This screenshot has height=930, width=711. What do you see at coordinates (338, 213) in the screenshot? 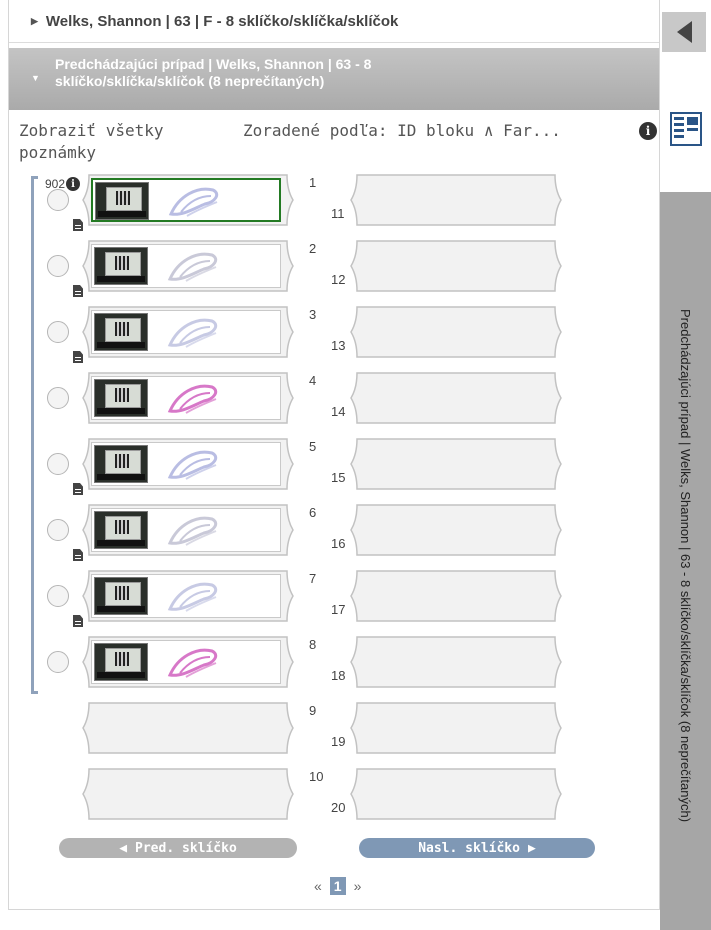
I see `slot-number: 11` at bounding box center [338, 213].